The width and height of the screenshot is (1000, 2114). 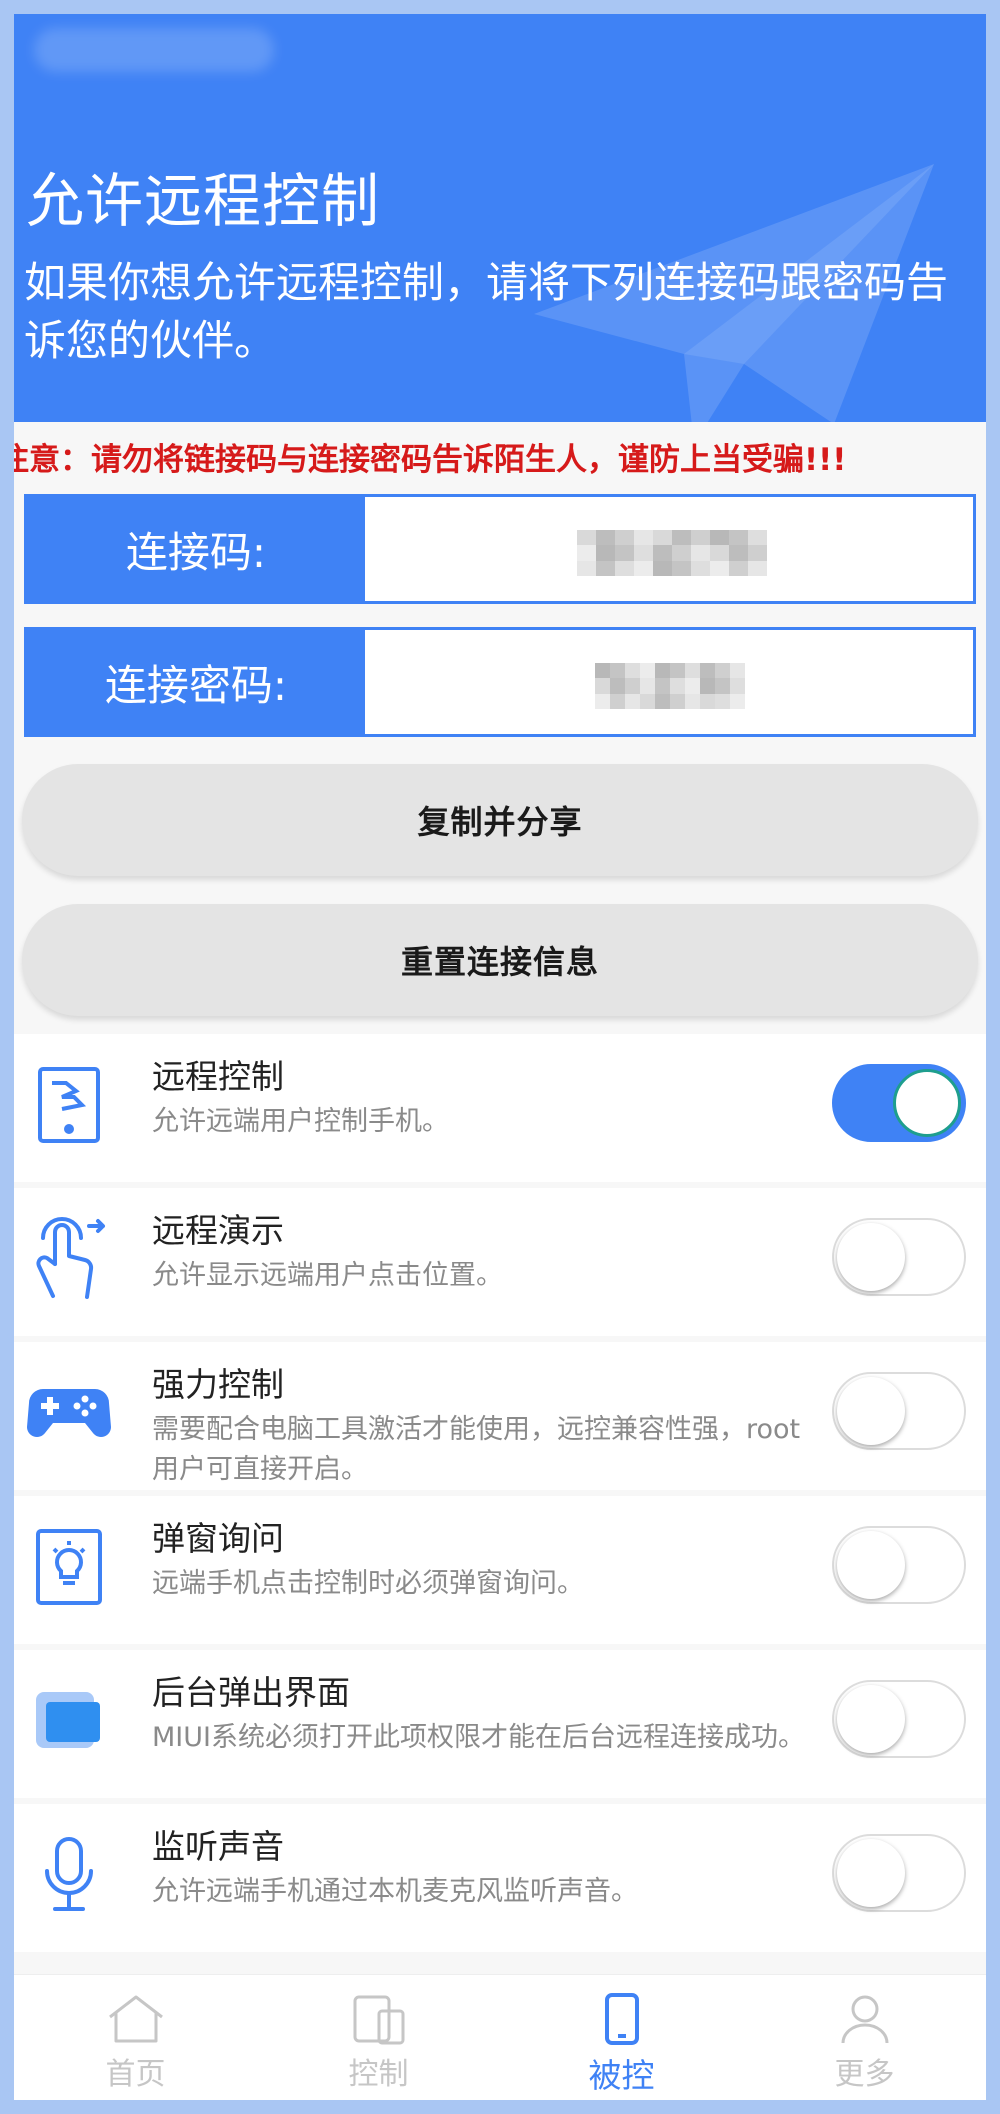 I want to click on lightbulb-icon, so click(x=69, y=1567).